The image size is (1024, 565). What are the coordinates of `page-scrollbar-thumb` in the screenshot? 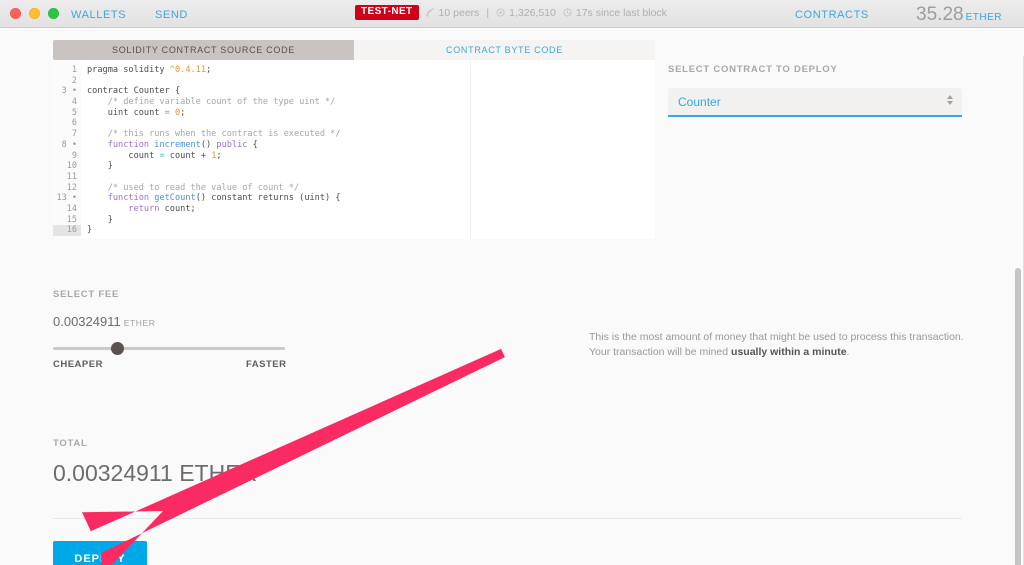 It's located at (1018, 416).